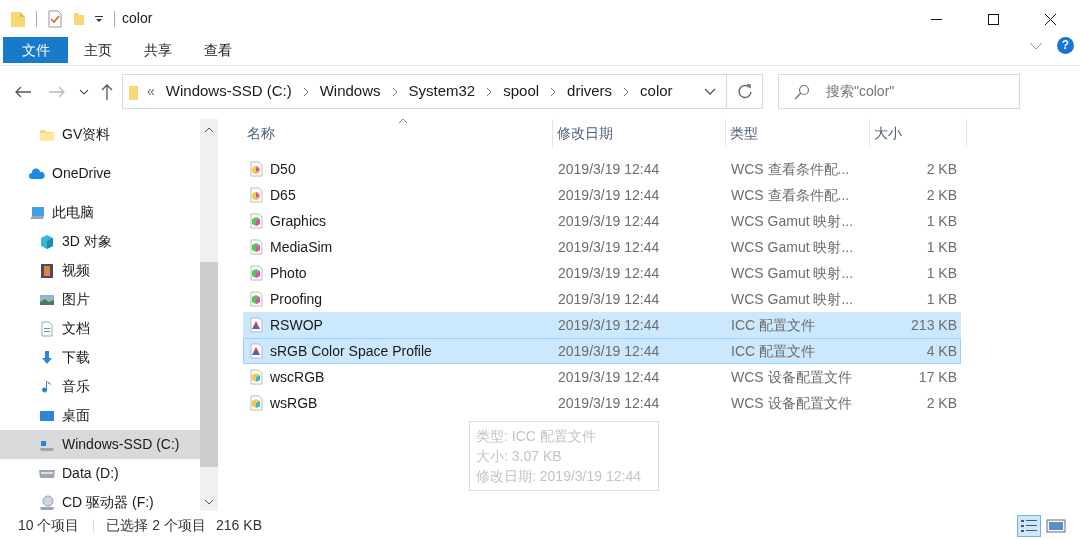 The width and height of the screenshot is (1080, 539). Describe the element at coordinates (100, 173) in the screenshot. I see `sidebar-item: OneDrive` at that location.